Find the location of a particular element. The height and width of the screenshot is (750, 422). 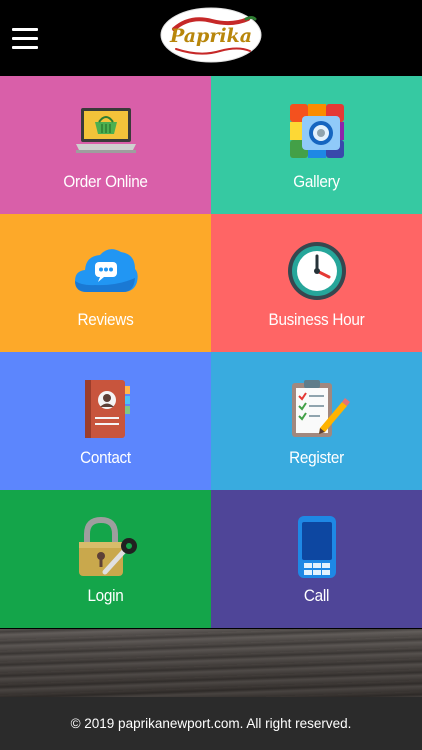

tile-reviews: Reviews is located at coordinates (105, 283).